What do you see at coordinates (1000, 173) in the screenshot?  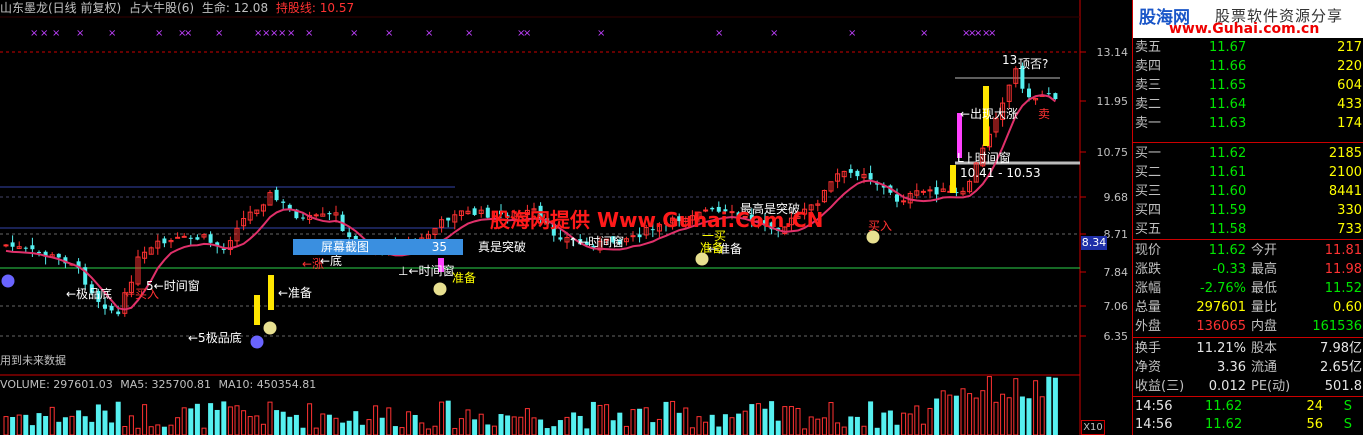 I see `chart-annotation: 10.41 - 10.53` at bounding box center [1000, 173].